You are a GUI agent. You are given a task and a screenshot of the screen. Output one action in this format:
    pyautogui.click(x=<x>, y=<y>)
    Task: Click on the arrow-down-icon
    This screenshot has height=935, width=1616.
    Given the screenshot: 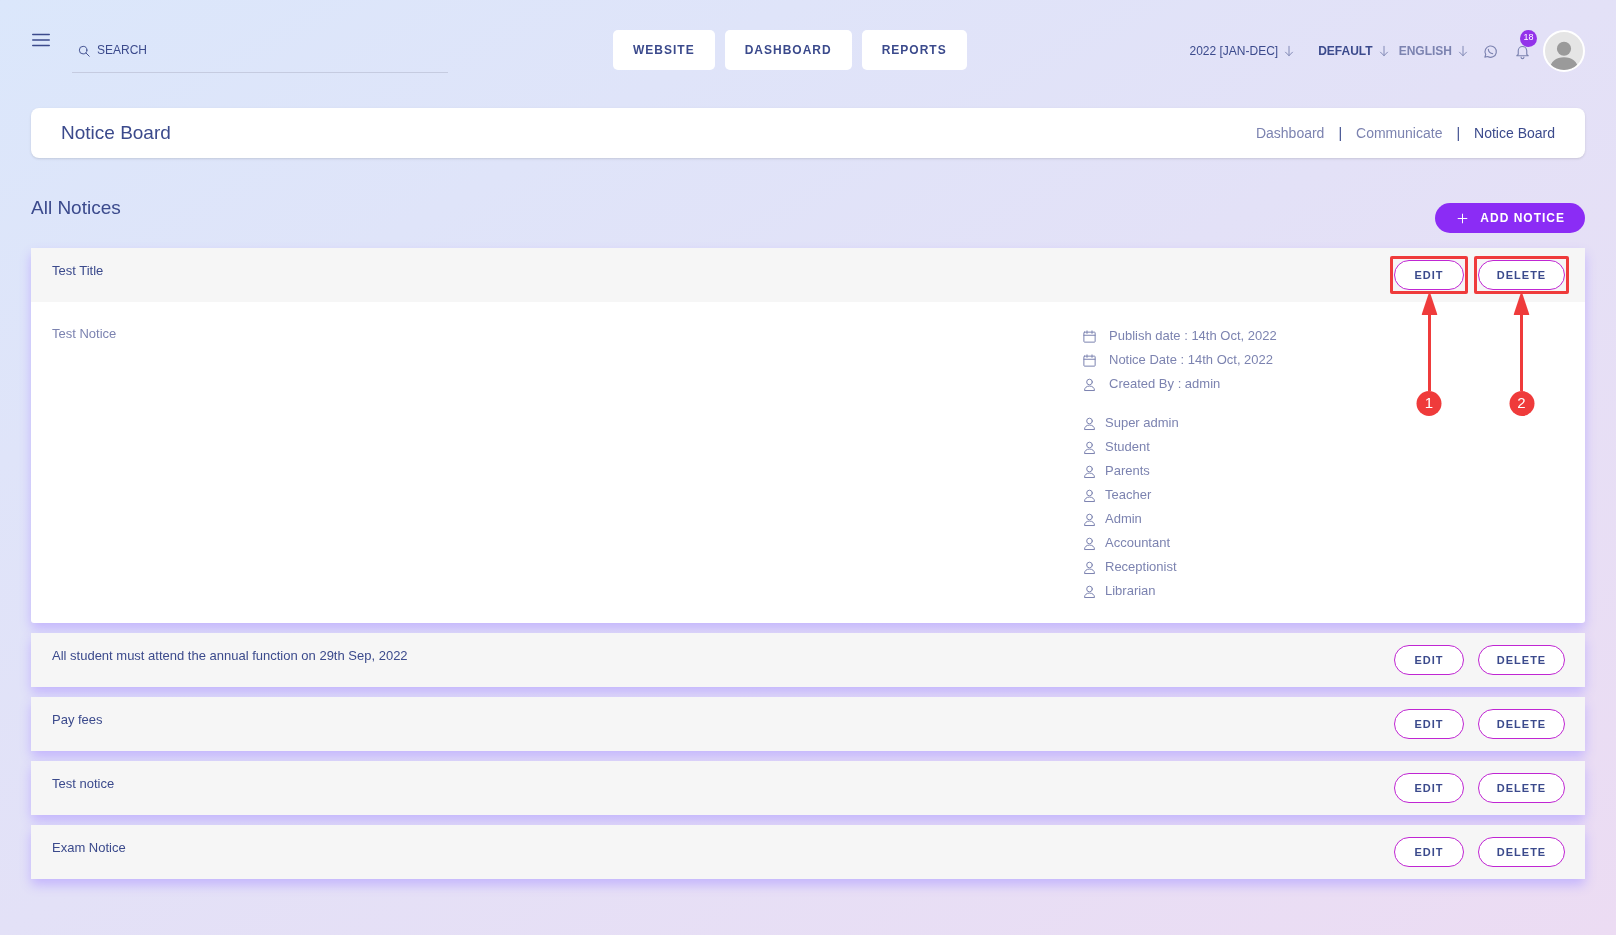 What is the action you would take?
    pyautogui.click(x=1463, y=51)
    